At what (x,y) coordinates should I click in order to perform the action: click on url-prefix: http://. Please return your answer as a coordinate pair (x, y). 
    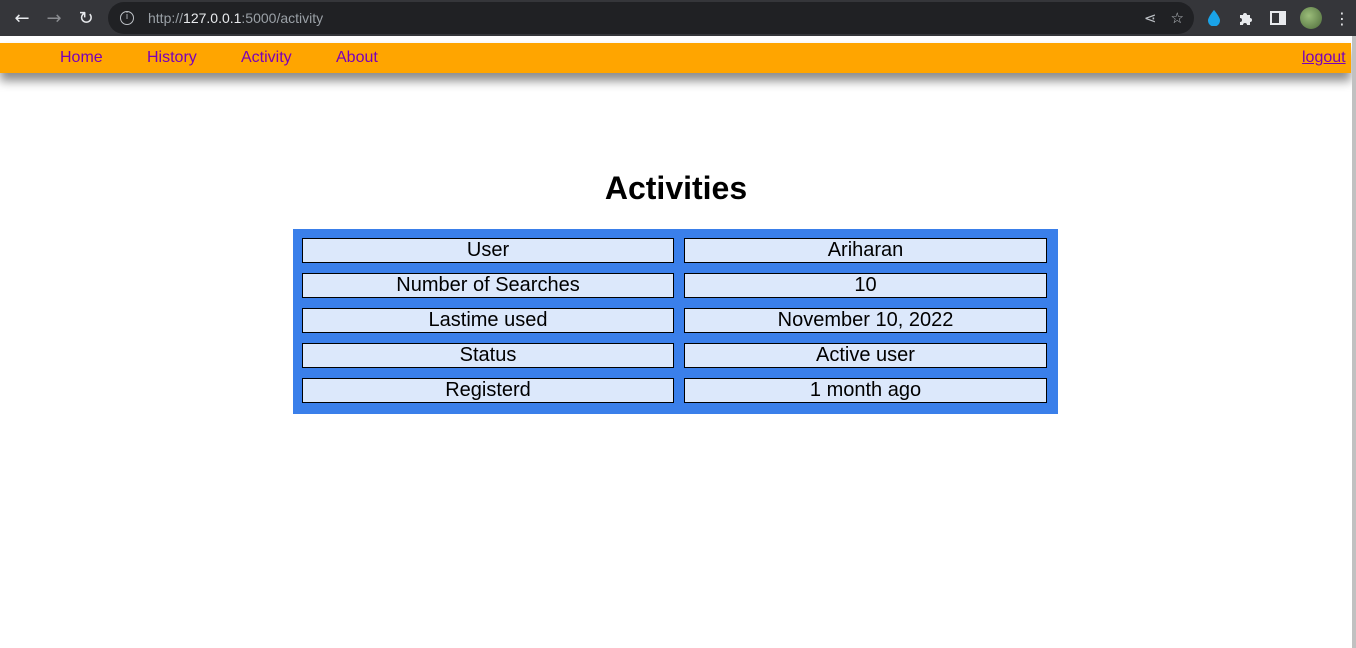
    Looking at the image, I should click on (166, 18).